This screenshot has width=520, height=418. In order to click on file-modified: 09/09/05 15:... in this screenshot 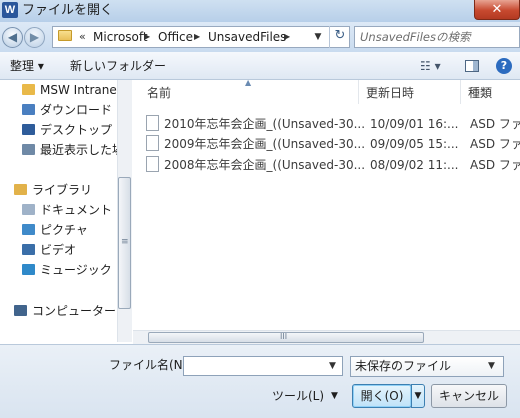, I will do `click(414, 144)`.